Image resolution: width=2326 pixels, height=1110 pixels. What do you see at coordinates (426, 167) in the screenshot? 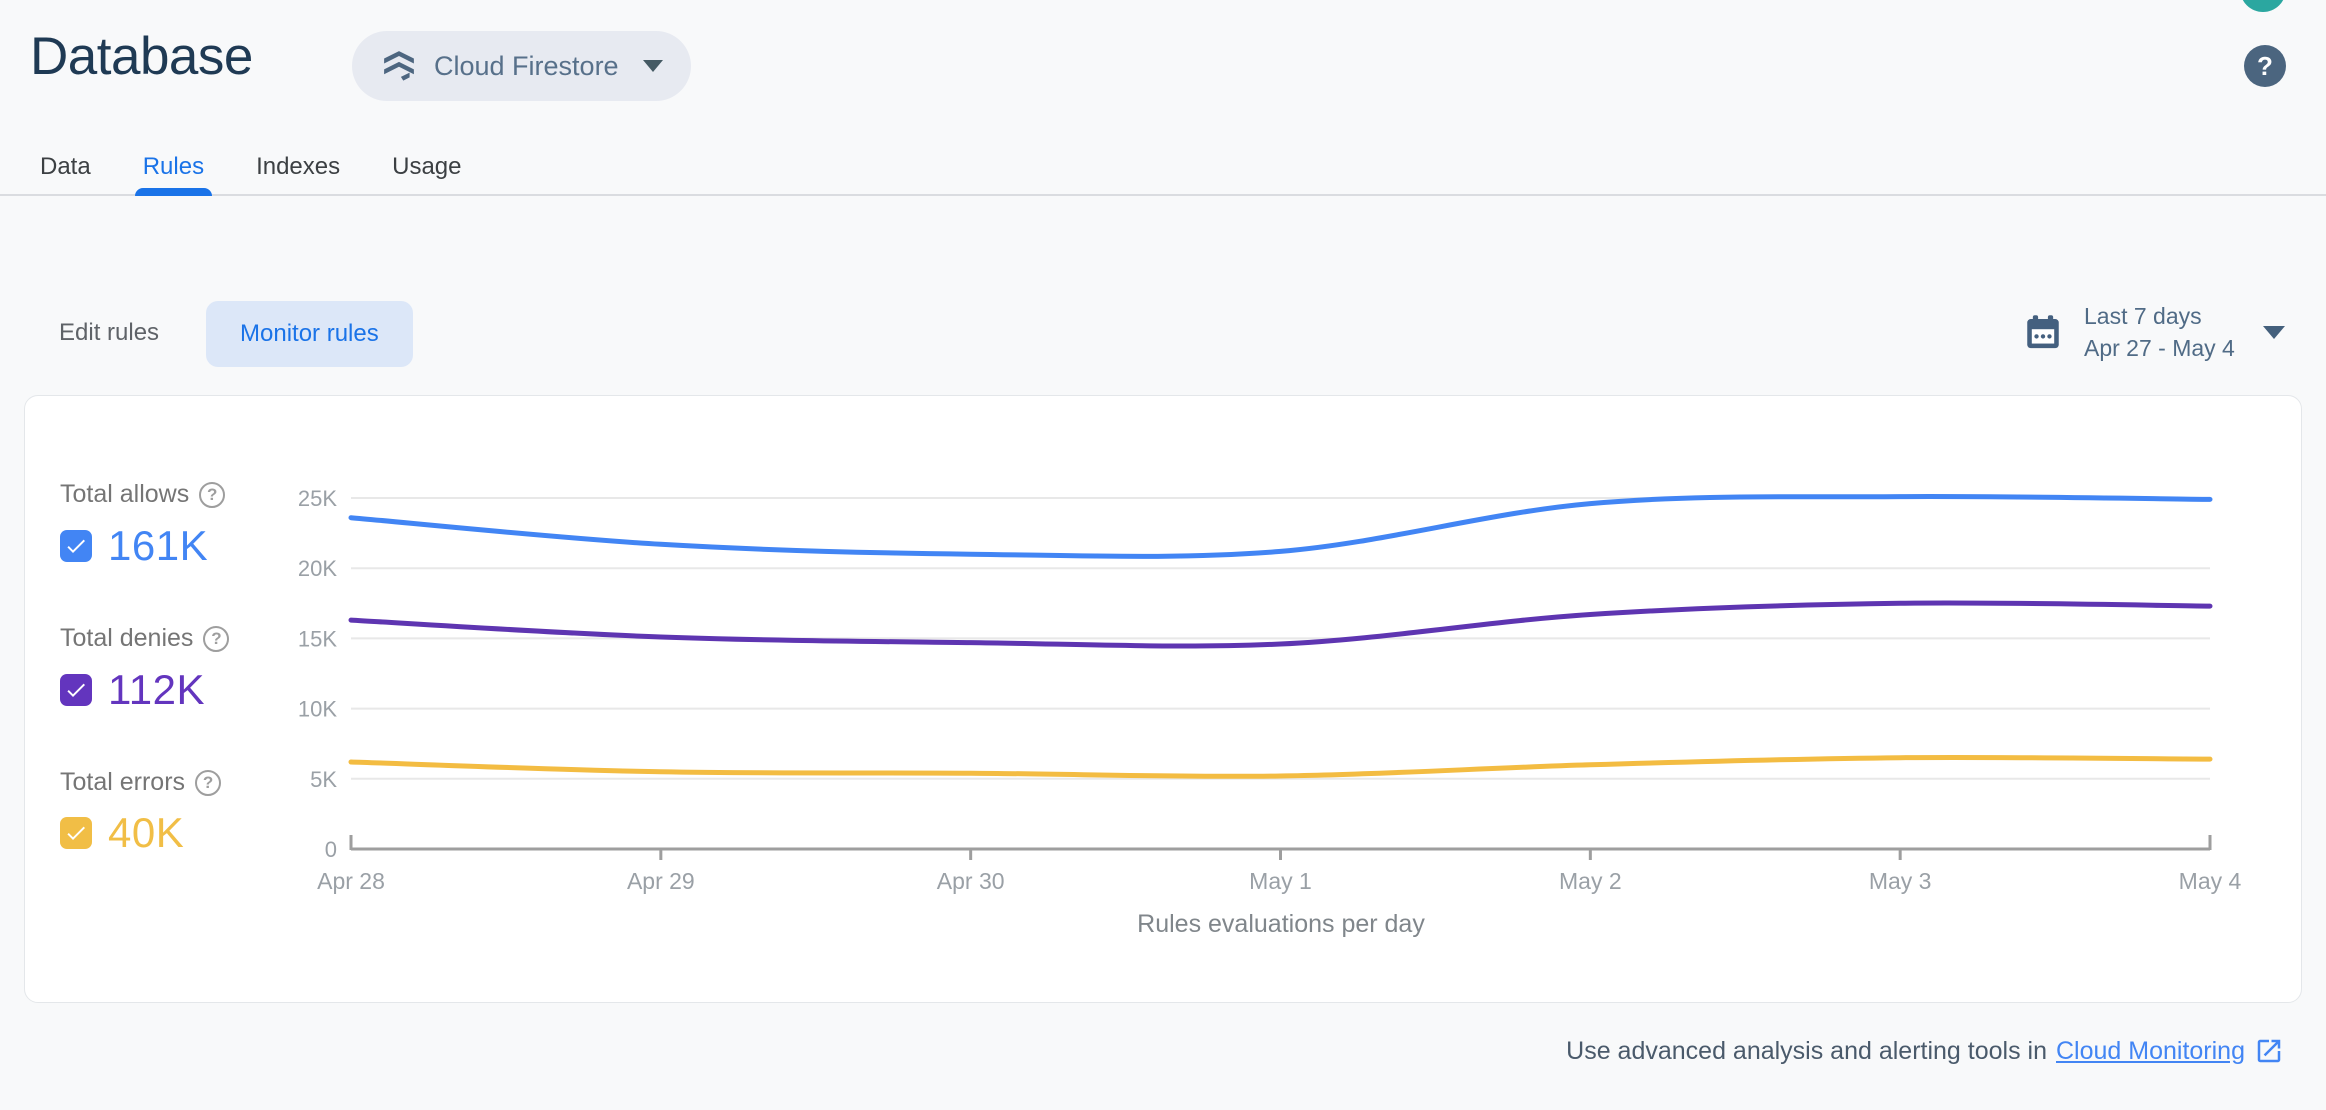
I see `tab-usage: Usage` at bounding box center [426, 167].